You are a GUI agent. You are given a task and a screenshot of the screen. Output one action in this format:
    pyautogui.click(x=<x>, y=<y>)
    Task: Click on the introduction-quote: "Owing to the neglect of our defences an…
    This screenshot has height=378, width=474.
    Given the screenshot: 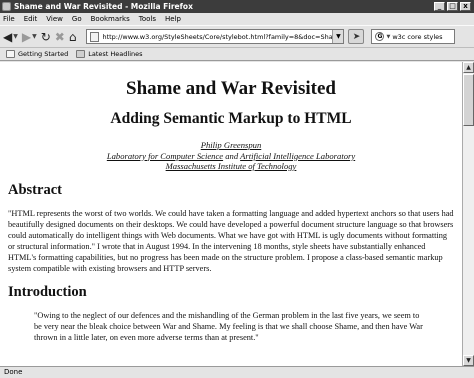 What is the action you would take?
    pyautogui.click(x=228, y=326)
    